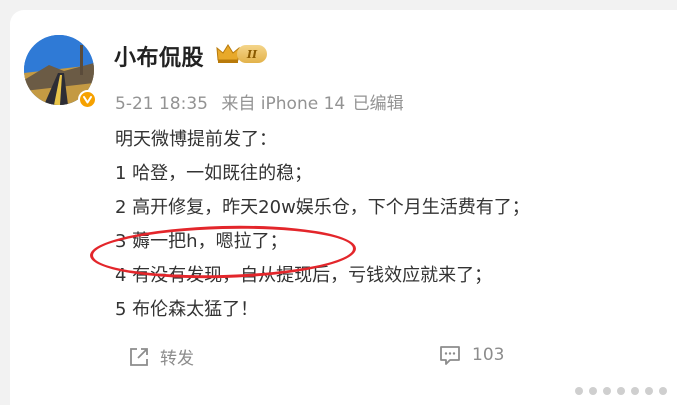  What do you see at coordinates (177, 359) in the screenshot?
I see `repost-label: 转发` at bounding box center [177, 359].